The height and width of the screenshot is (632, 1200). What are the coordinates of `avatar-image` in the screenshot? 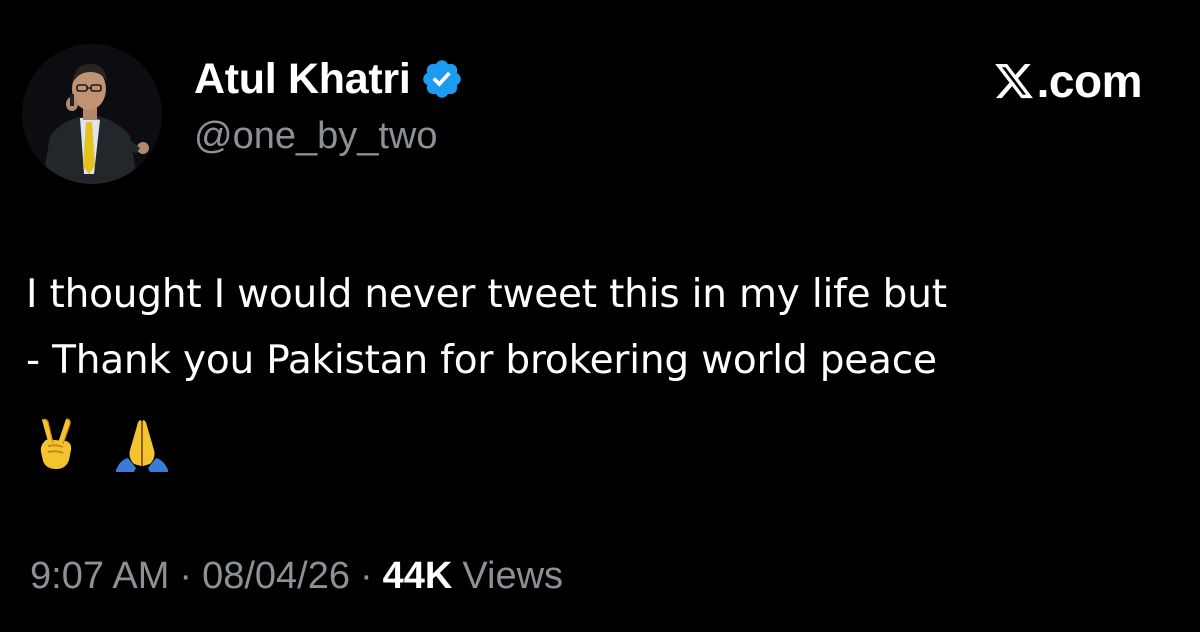 It's located at (92, 114).